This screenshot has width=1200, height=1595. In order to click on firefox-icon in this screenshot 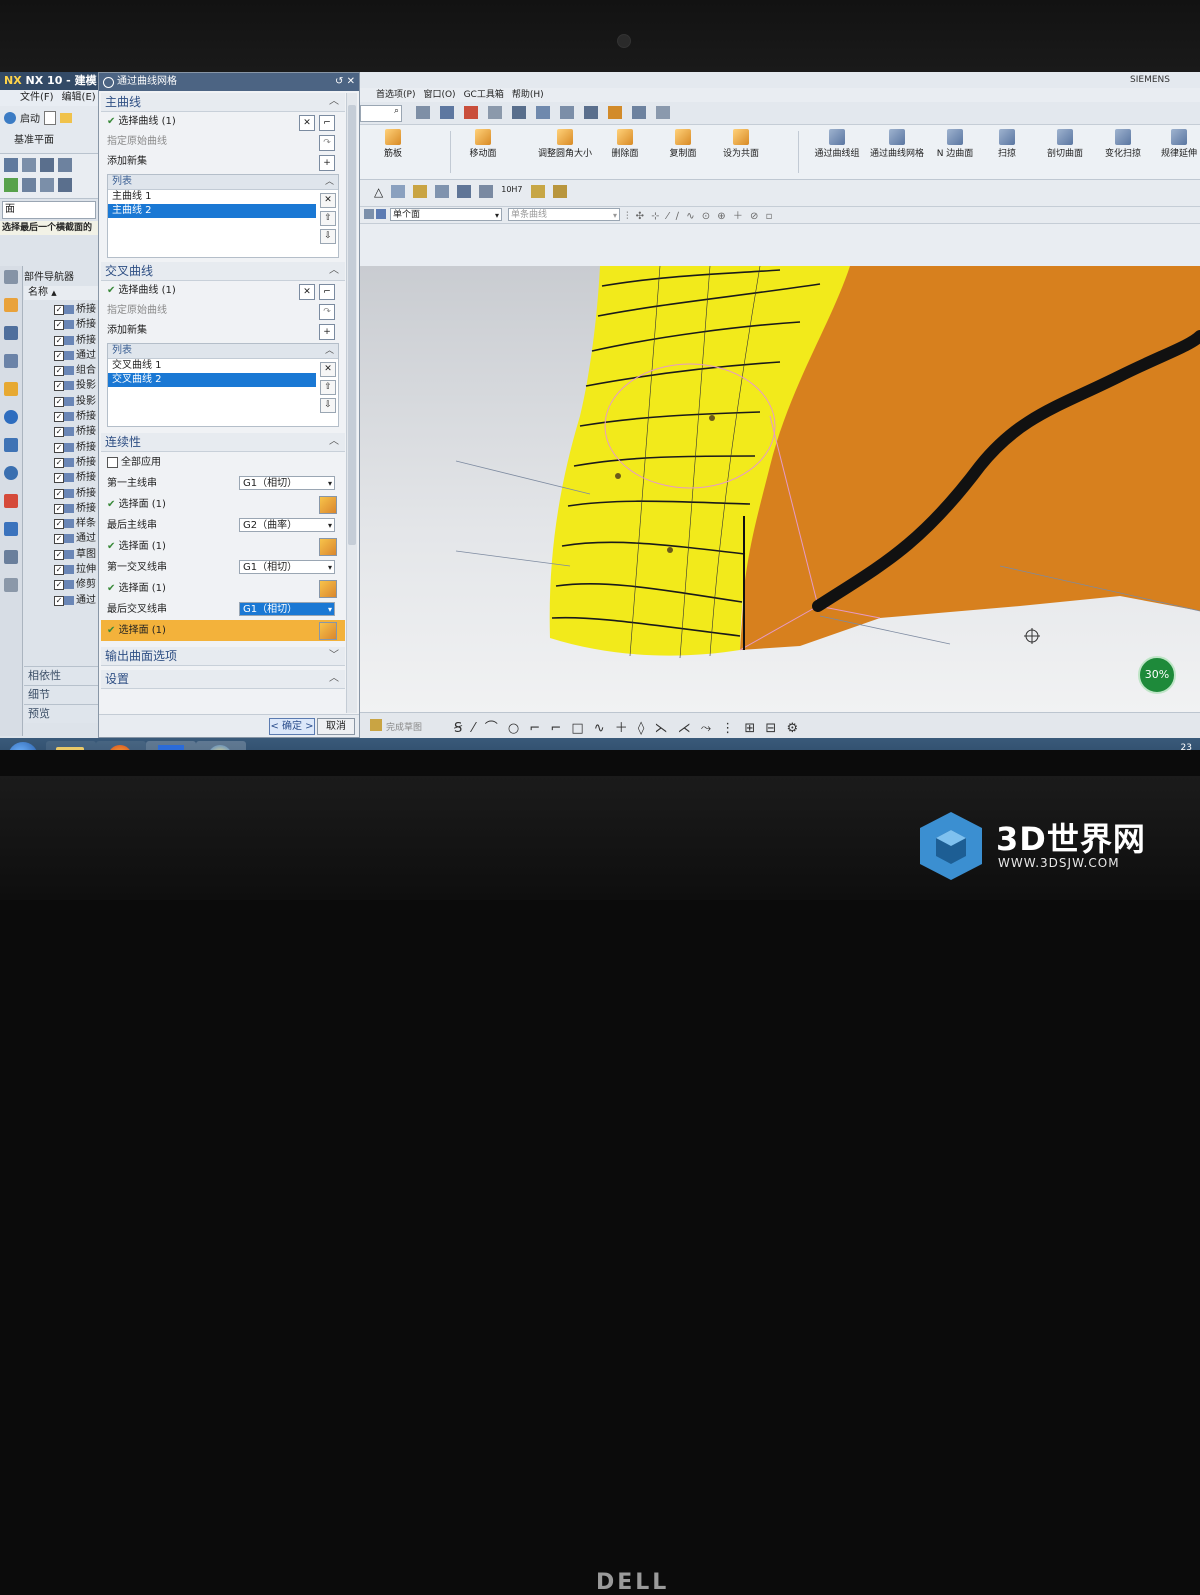, I will do `click(121, 745)`.